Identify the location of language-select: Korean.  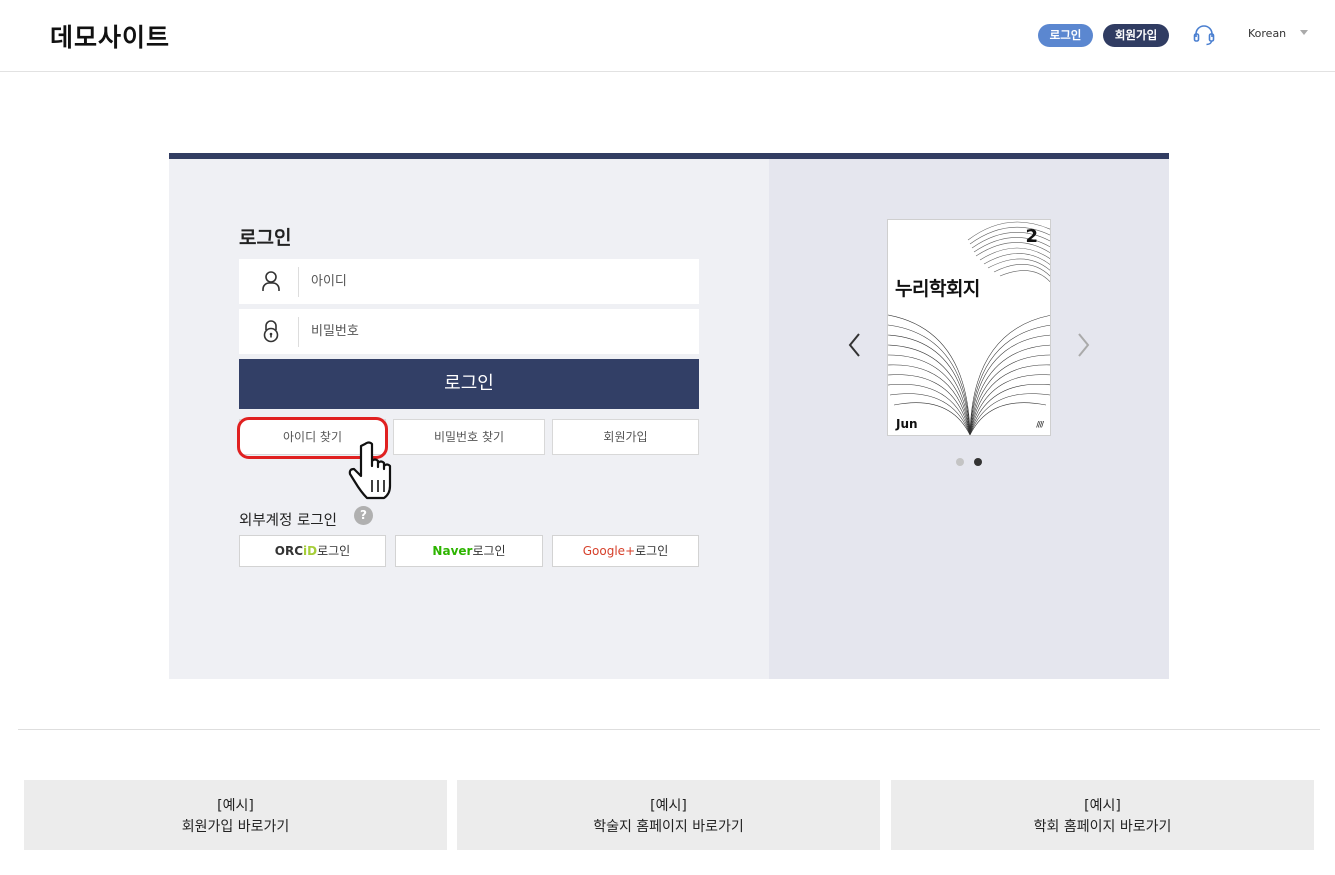
(1267, 33).